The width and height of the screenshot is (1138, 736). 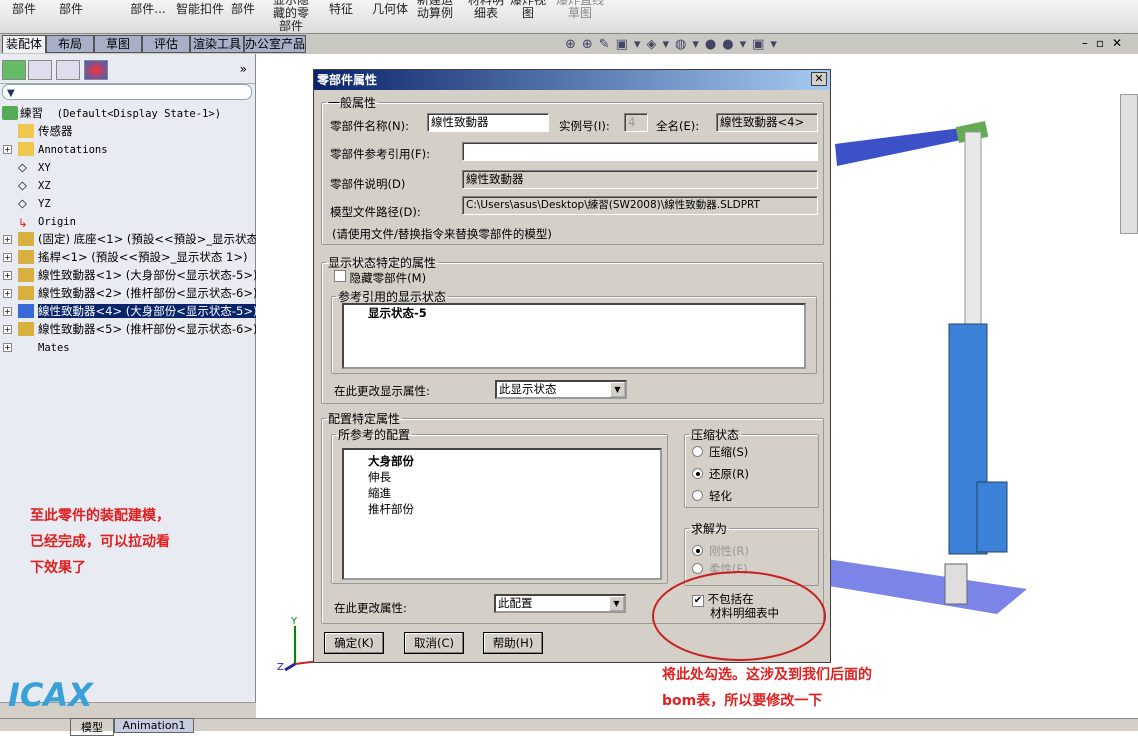 What do you see at coordinates (128, 131) in the screenshot?
I see `tree-item: 传感器` at bounding box center [128, 131].